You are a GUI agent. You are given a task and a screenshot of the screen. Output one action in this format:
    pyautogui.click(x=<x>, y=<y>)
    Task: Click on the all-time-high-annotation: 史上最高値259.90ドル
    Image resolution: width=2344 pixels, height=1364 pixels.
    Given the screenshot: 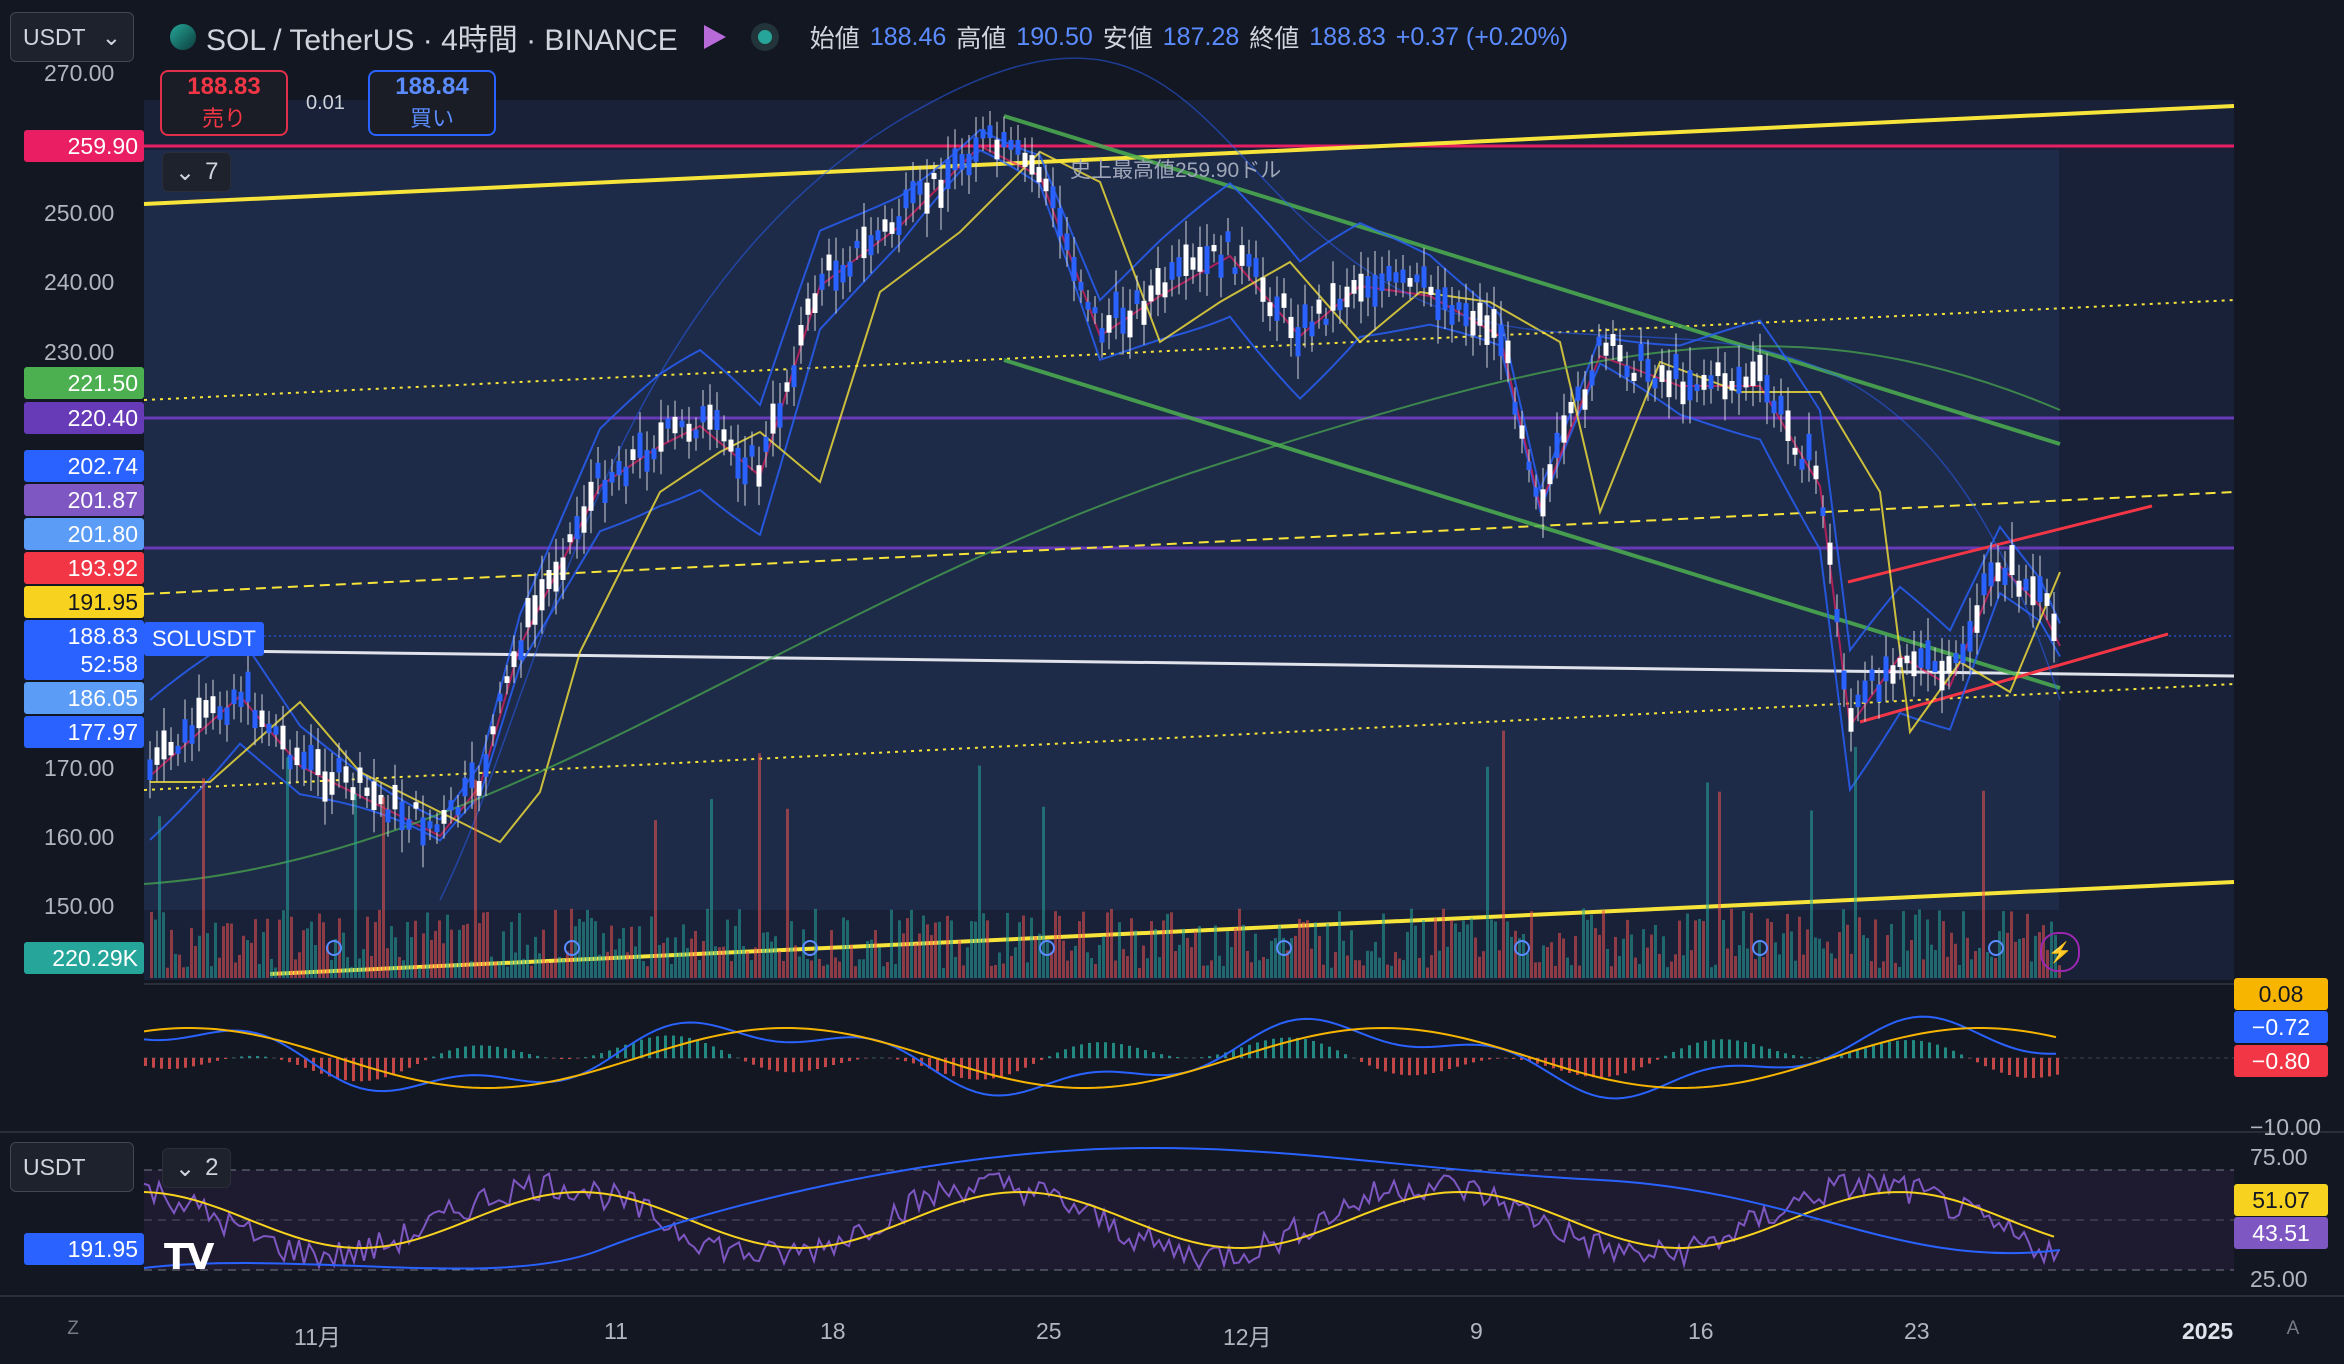 What is the action you would take?
    pyautogui.click(x=1175, y=169)
    